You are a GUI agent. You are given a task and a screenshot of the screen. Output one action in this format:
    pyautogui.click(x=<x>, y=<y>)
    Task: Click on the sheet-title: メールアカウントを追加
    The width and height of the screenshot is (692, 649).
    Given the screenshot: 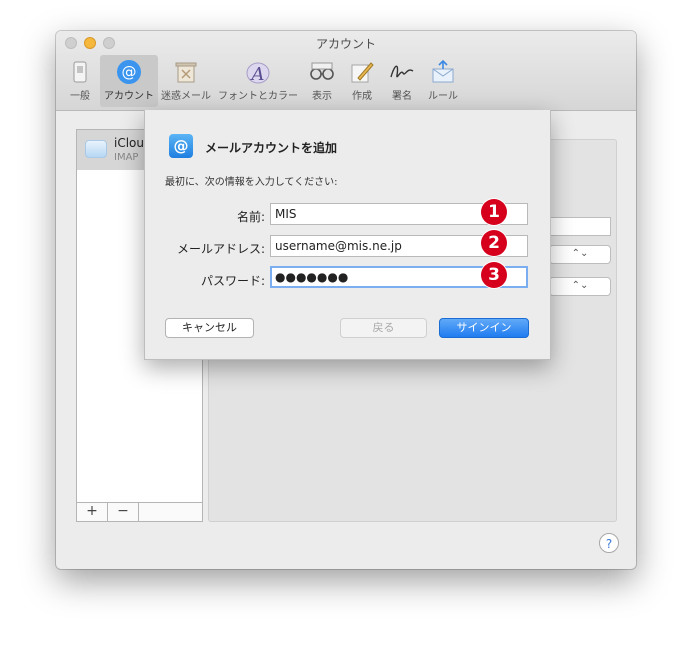 What is the action you would take?
    pyautogui.click(x=271, y=148)
    